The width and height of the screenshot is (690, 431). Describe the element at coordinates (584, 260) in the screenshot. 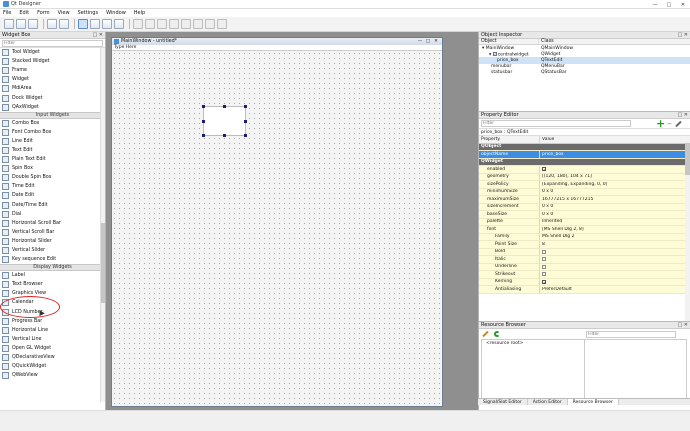

I see `property-row: Italic` at that location.